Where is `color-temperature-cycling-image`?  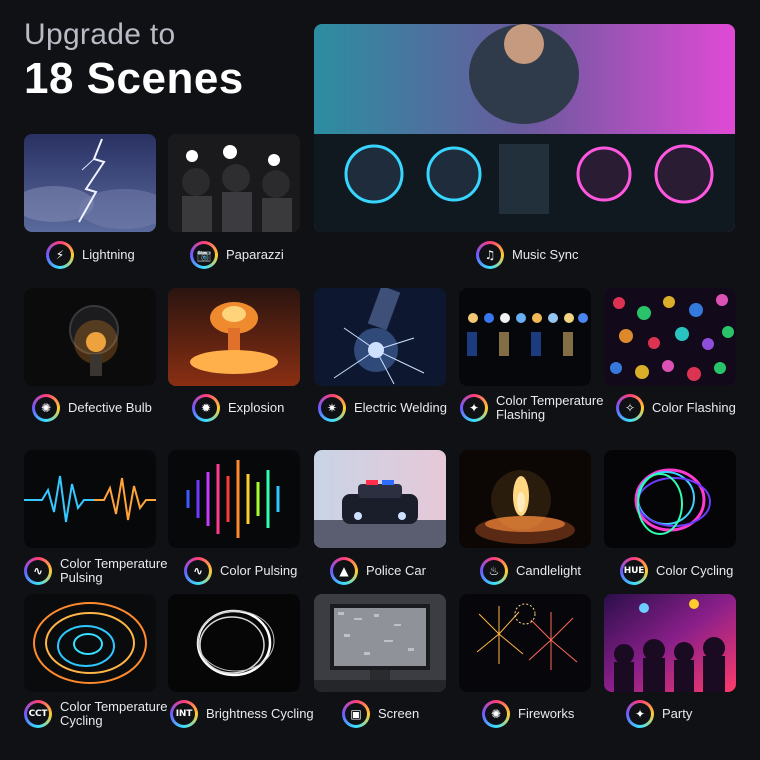
color-temperature-cycling-image is located at coordinates (90, 643).